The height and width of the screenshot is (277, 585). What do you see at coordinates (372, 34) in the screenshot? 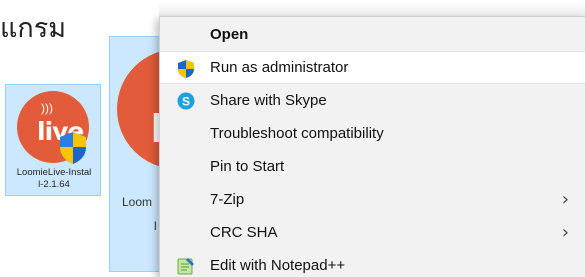
I see `menu-item-open: Open` at bounding box center [372, 34].